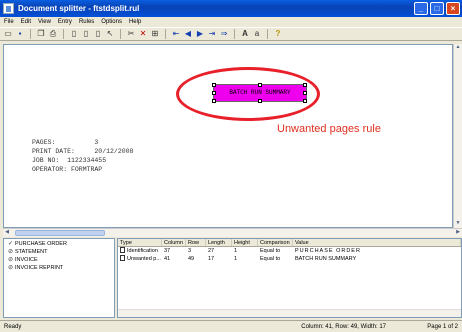  What do you see at coordinates (61, 252) in the screenshot?
I see `tree-item-statement: ⊘ STATEMENT` at bounding box center [61, 252].